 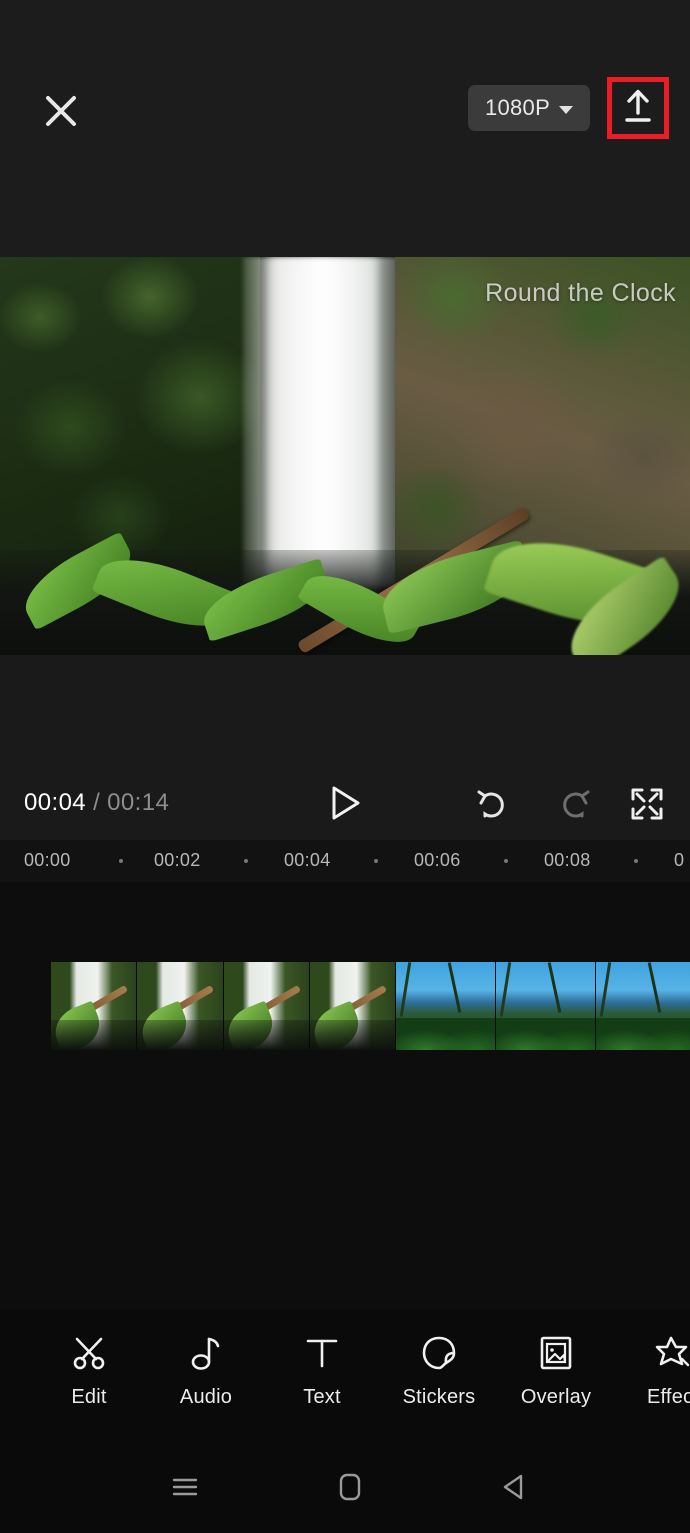 I want to click on play-icon, so click(x=345, y=805).